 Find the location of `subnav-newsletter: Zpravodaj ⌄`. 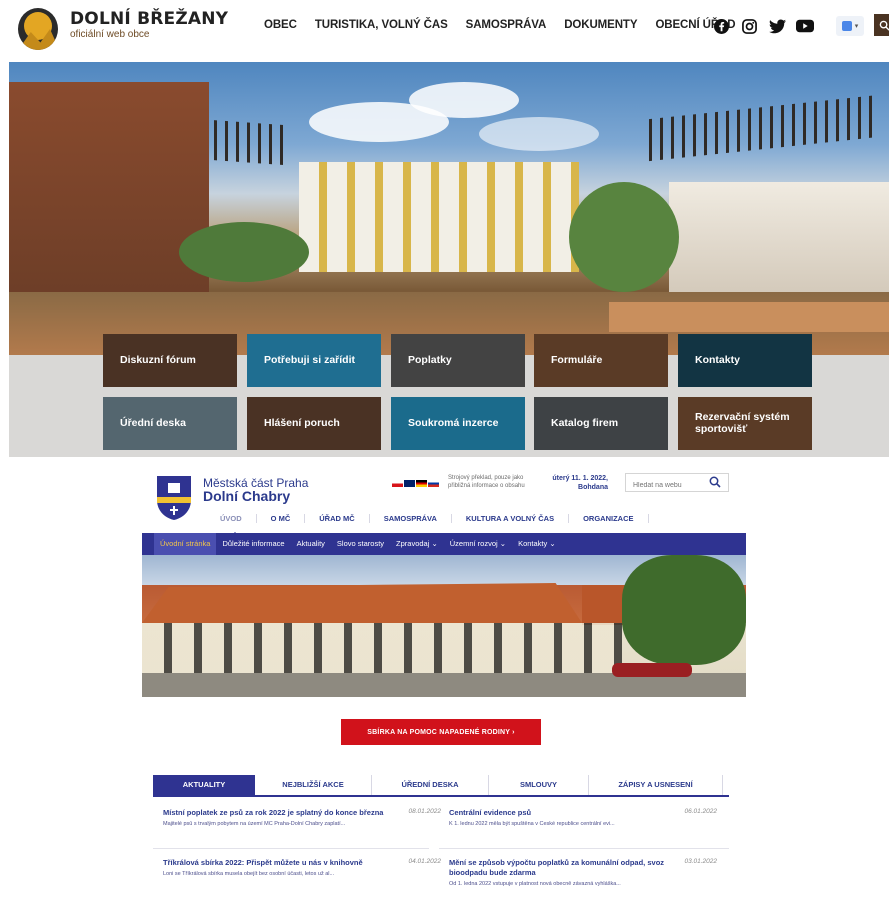

subnav-newsletter: Zpravodaj ⌄ is located at coordinates (417, 544).